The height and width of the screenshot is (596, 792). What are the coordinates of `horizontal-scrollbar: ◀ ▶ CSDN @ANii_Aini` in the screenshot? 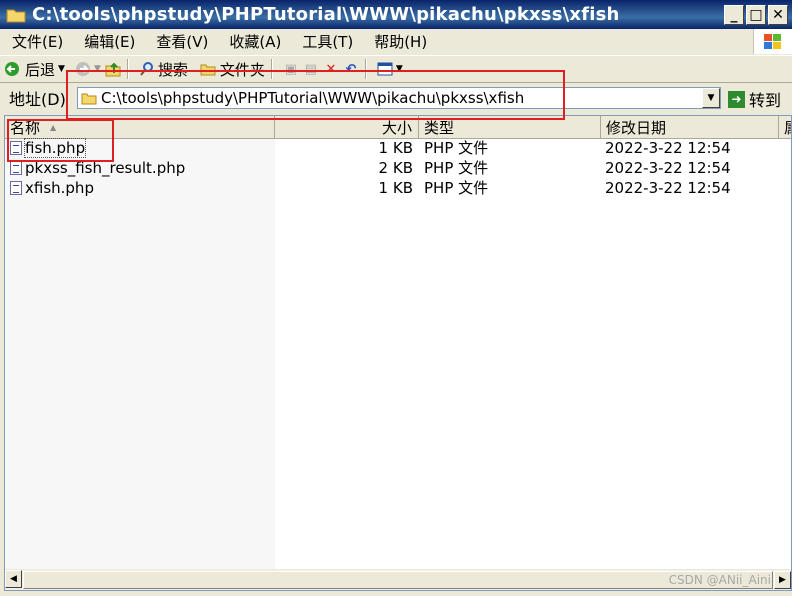 It's located at (398, 579).